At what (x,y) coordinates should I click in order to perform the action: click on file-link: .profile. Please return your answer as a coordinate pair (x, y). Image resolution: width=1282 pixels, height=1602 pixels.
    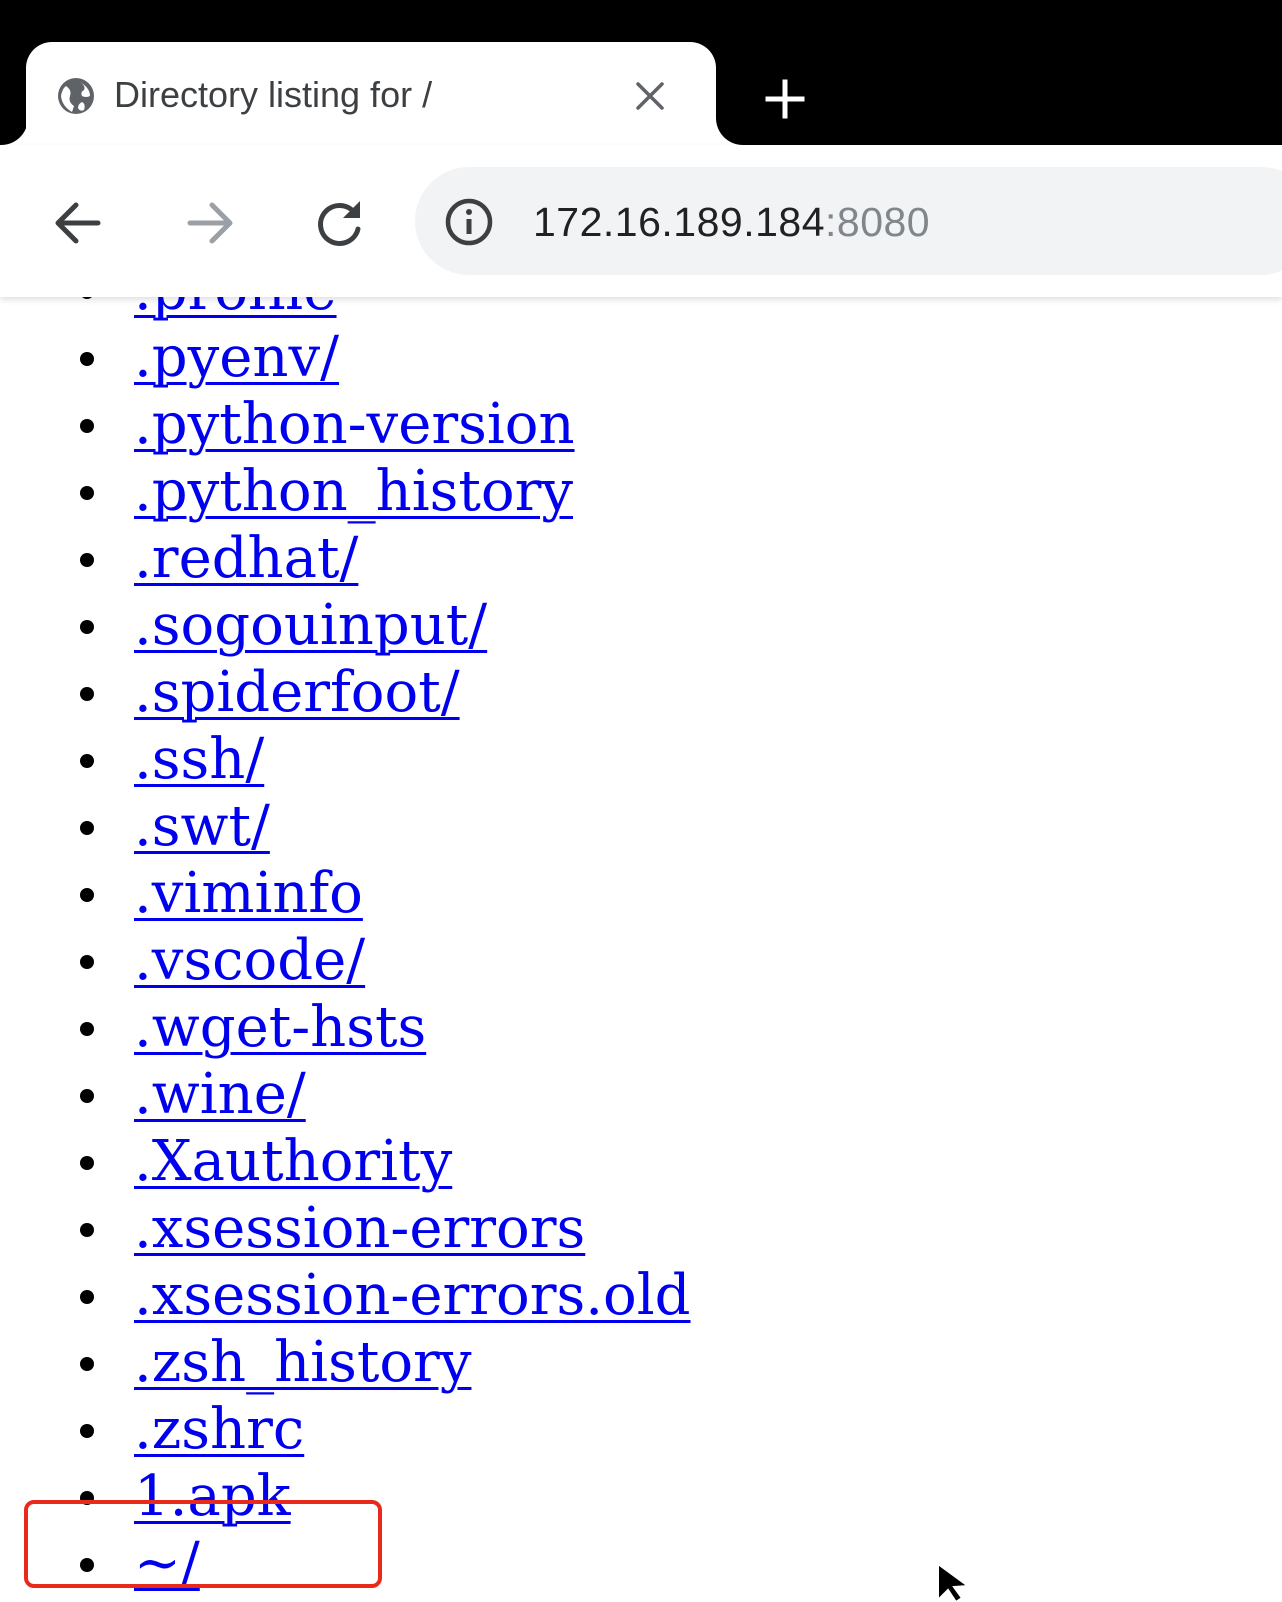
    Looking at the image, I should click on (235, 310).